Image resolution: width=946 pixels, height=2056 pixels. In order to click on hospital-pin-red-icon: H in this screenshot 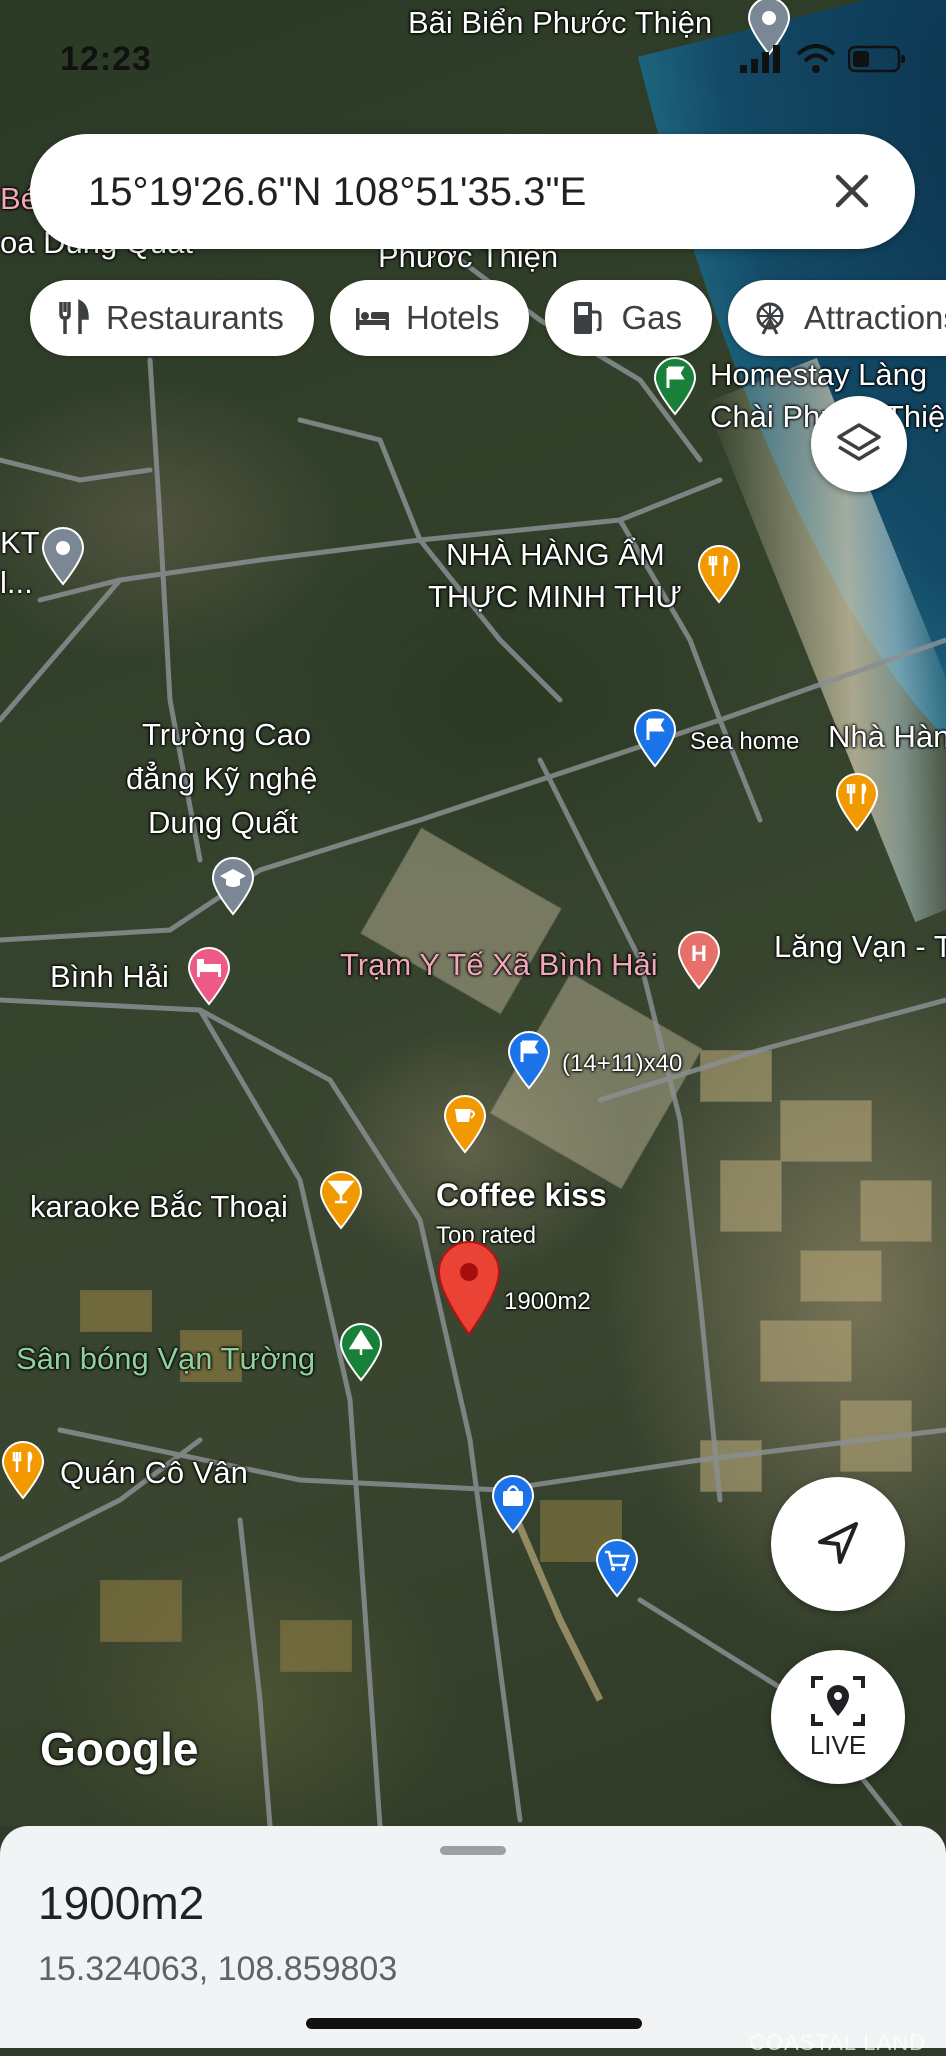, I will do `click(699, 960)`.